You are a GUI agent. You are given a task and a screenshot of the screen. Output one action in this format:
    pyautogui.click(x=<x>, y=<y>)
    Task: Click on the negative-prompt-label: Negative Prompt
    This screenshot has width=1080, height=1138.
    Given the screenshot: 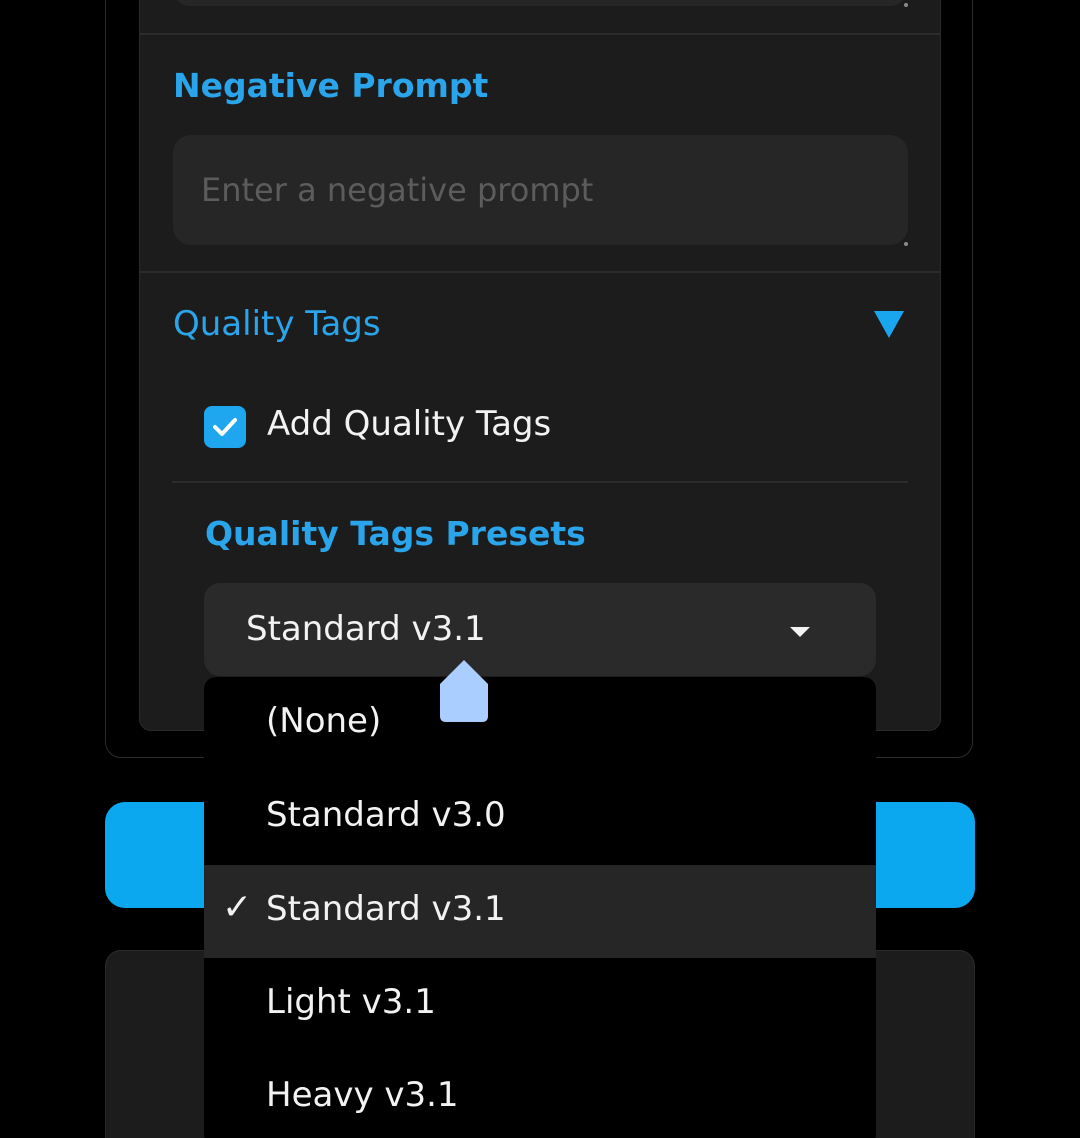 What is the action you would take?
    pyautogui.click(x=331, y=85)
    